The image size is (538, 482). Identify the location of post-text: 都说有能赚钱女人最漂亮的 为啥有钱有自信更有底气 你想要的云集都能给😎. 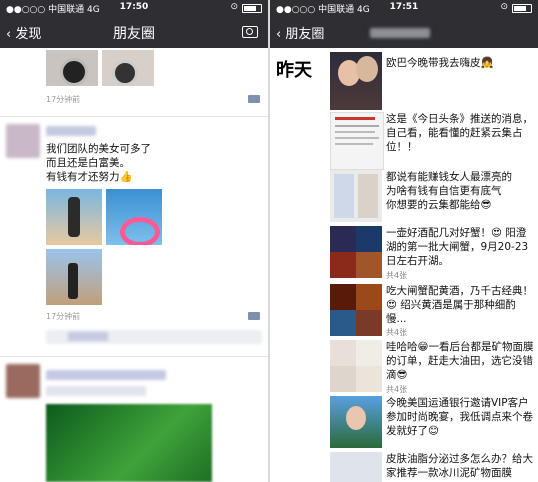
(449, 191).